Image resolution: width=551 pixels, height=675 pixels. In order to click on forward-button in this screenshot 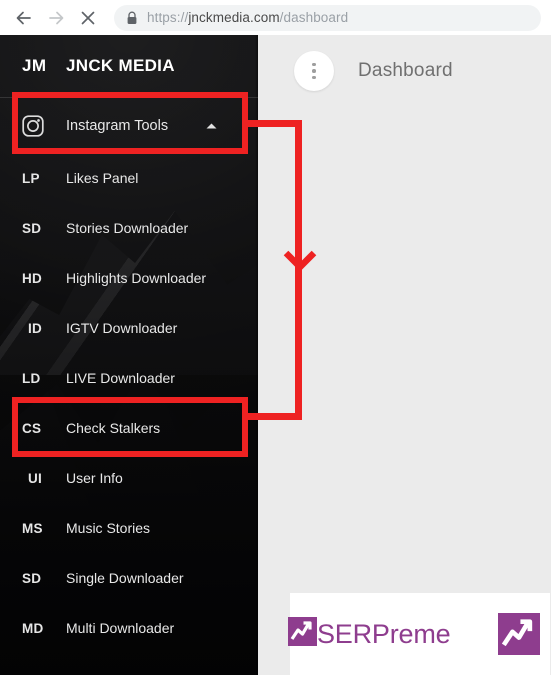, I will do `click(56, 18)`.